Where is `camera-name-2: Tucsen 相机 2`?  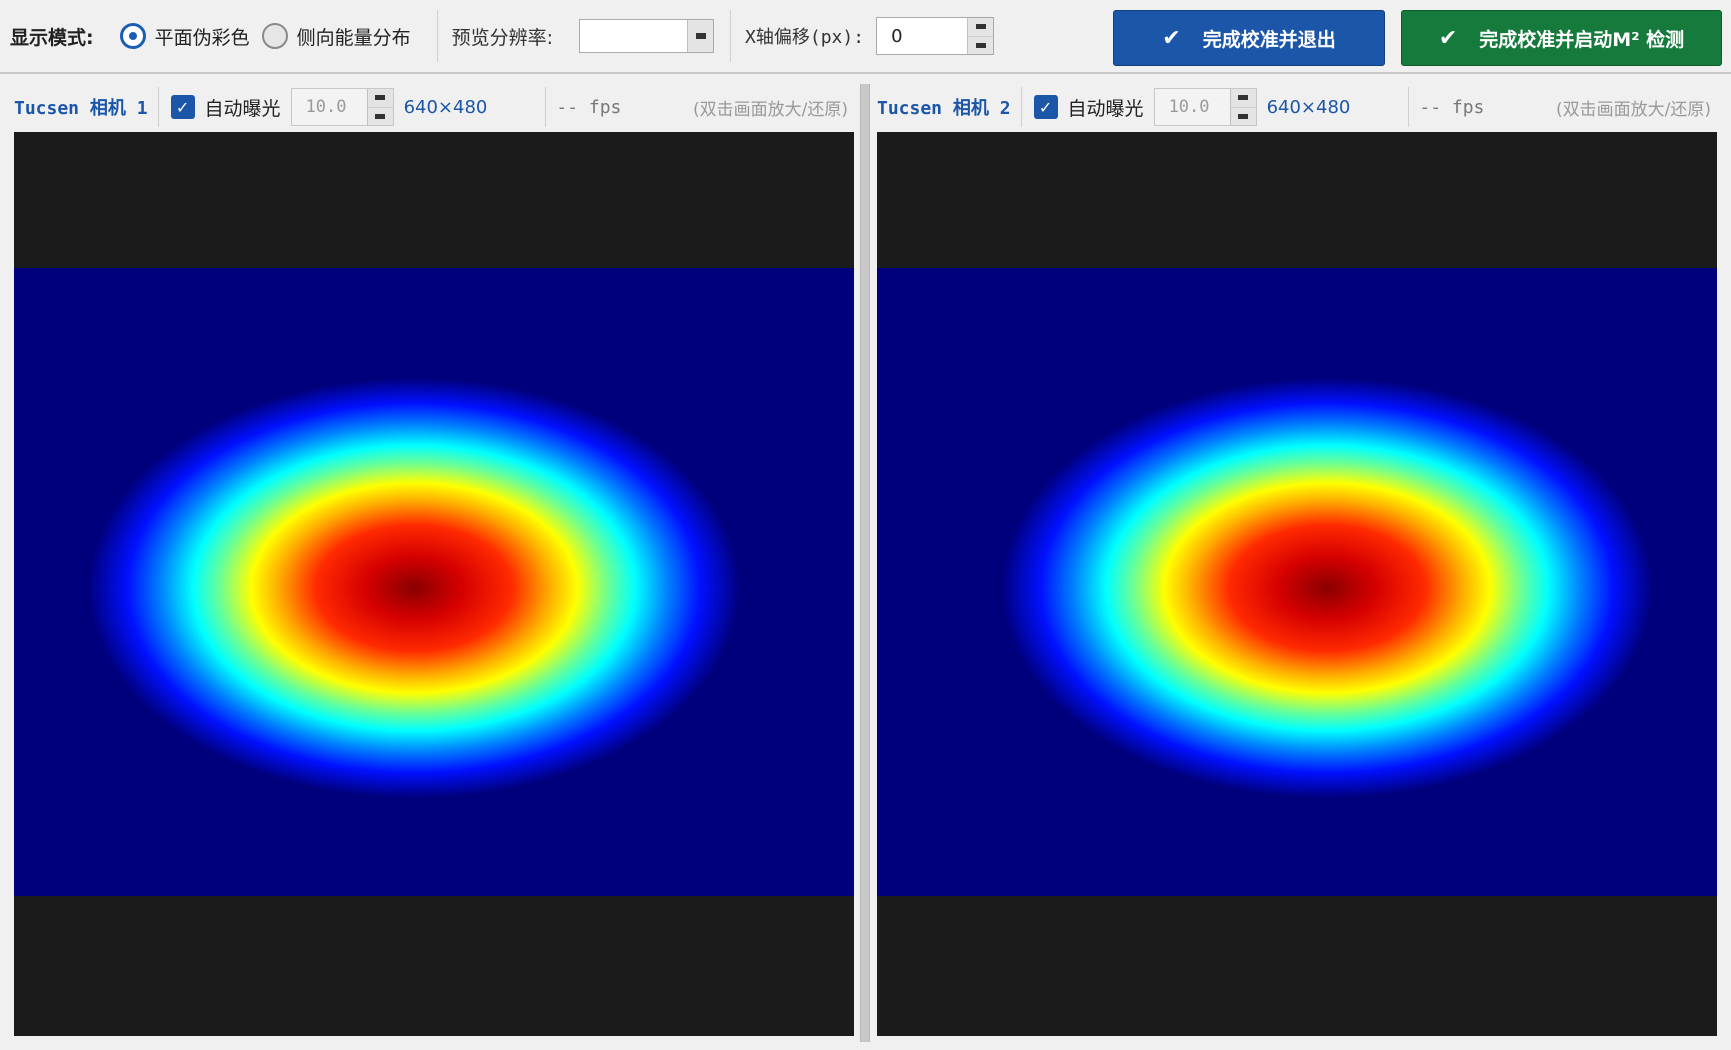 camera-name-2: Tucsen 相机 2 is located at coordinates (944, 108).